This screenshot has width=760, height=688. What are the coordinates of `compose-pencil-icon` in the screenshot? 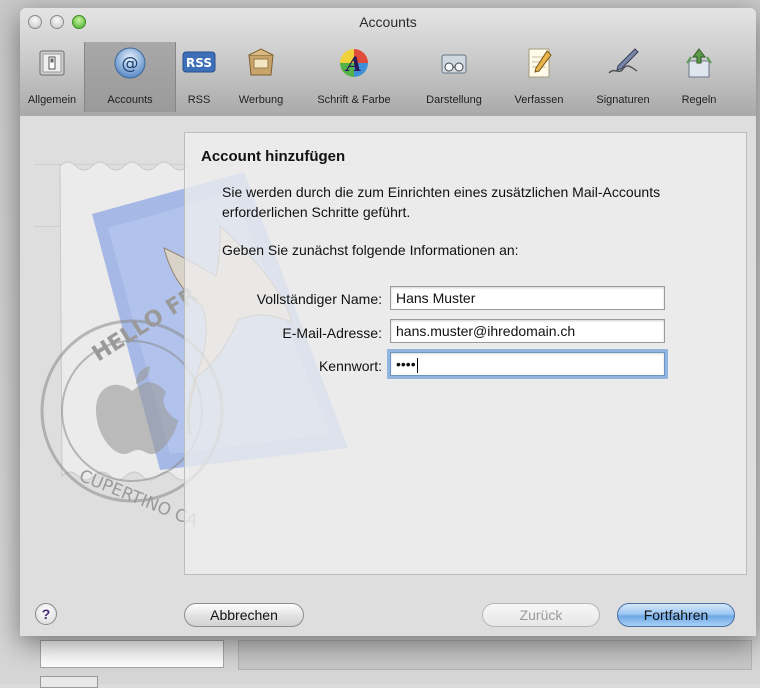 It's located at (540, 63).